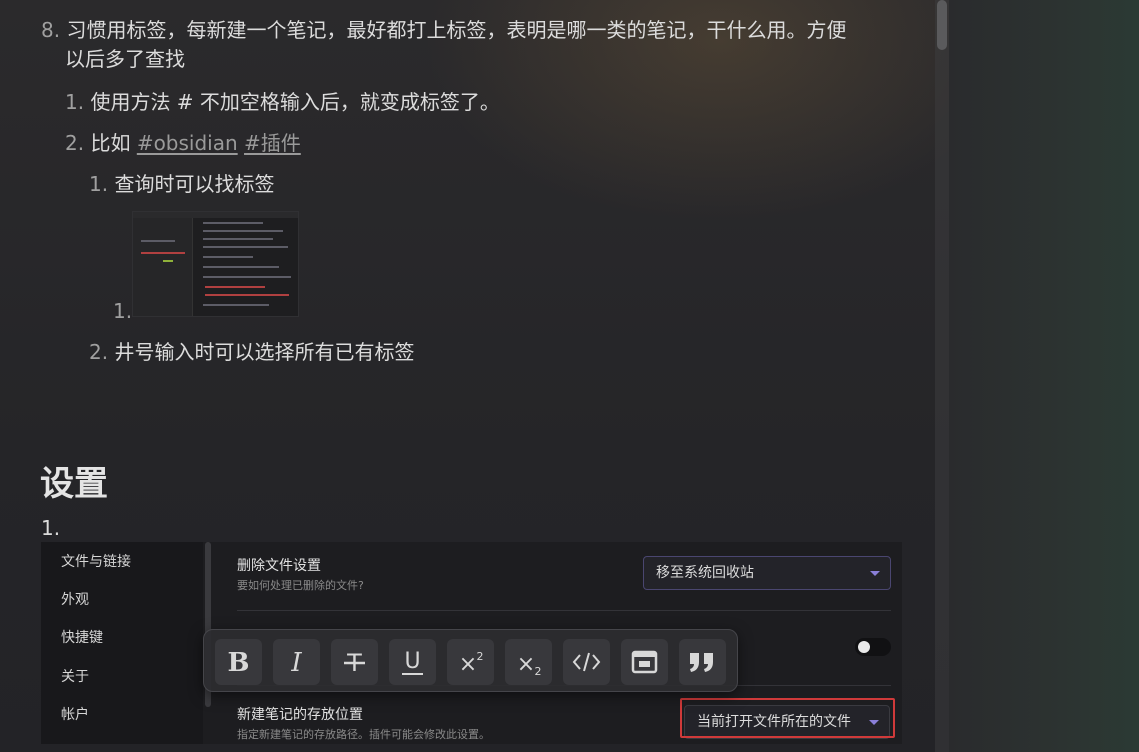 Image resolution: width=1139 pixels, height=752 pixels. I want to click on divider, so click(564, 610).